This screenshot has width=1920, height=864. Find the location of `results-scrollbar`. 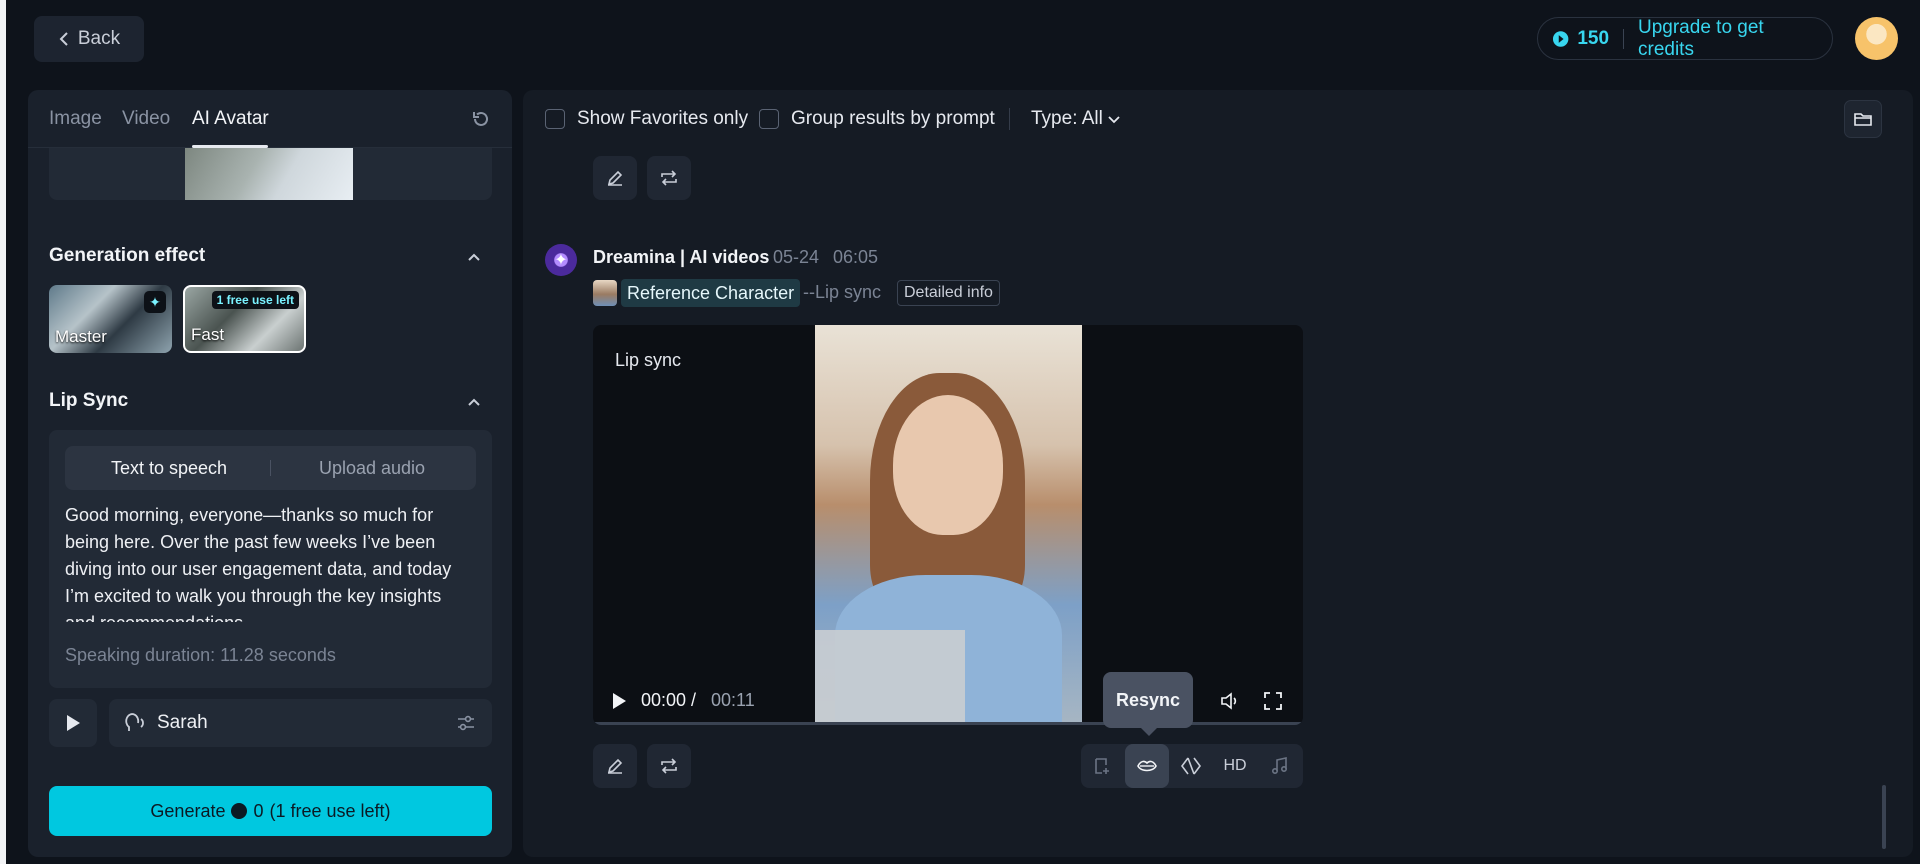

results-scrollbar is located at coordinates (1884, 817).